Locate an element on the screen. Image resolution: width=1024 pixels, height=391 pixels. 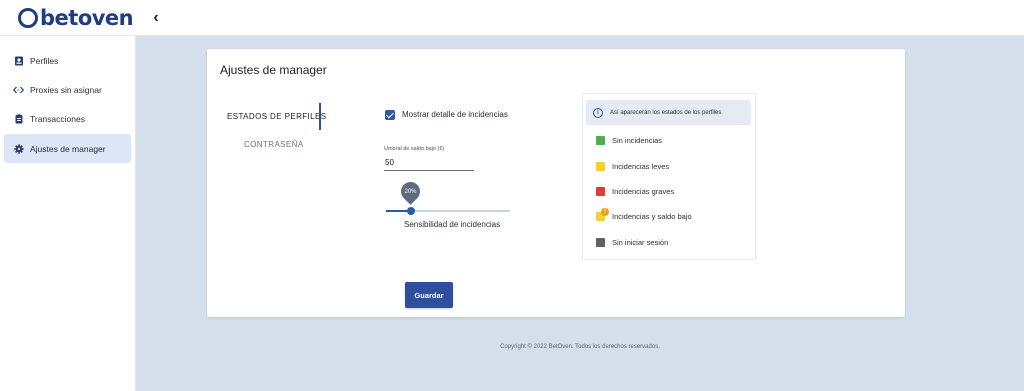
betoven-logo: betoven is located at coordinates (76, 18).